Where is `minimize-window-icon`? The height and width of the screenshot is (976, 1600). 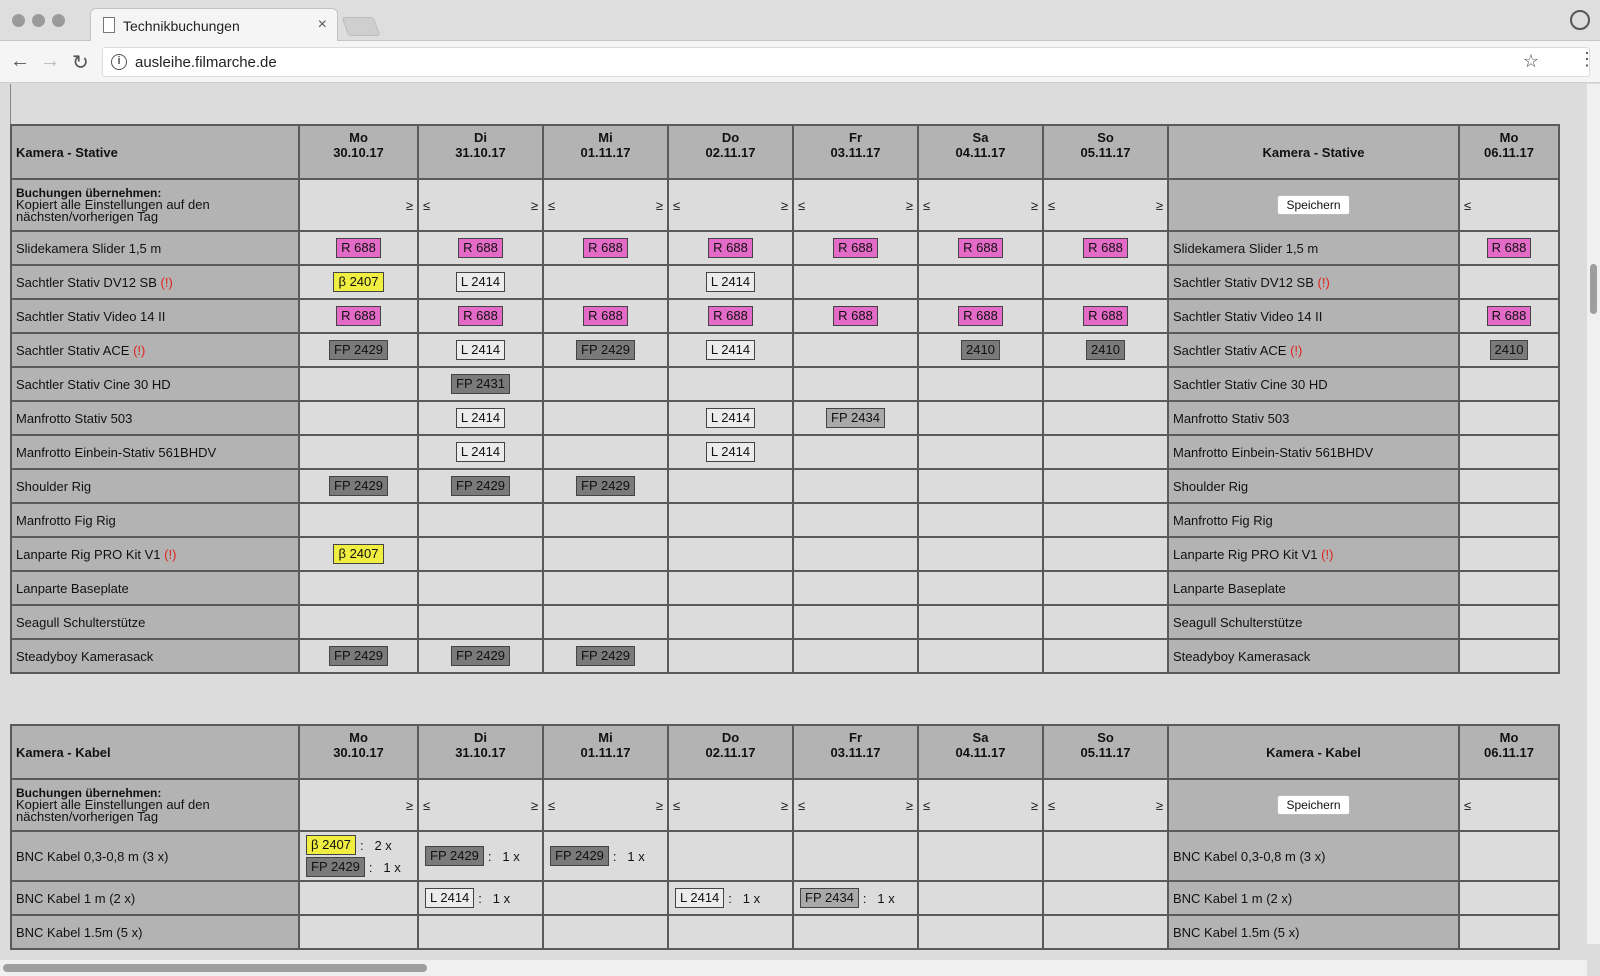 minimize-window-icon is located at coordinates (38, 20).